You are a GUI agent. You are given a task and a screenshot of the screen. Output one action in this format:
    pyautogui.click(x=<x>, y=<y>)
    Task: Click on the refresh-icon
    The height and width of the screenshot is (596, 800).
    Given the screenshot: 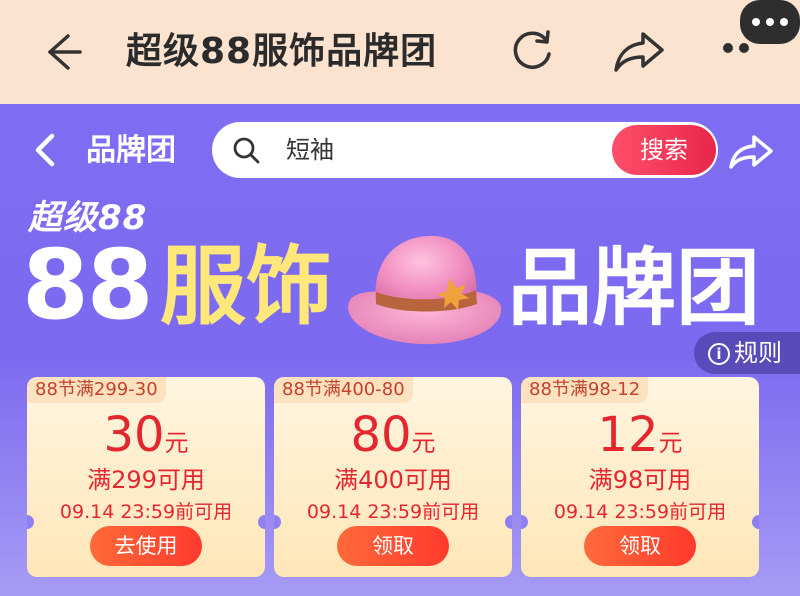 What is the action you would take?
    pyautogui.click(x=533, y=51)
    